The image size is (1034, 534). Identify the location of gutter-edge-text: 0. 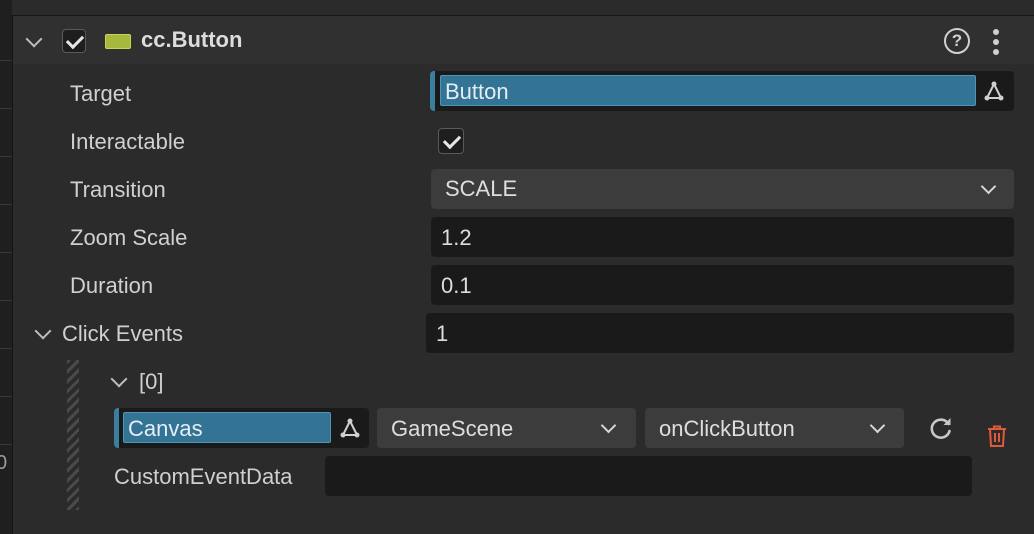
(4, 463).